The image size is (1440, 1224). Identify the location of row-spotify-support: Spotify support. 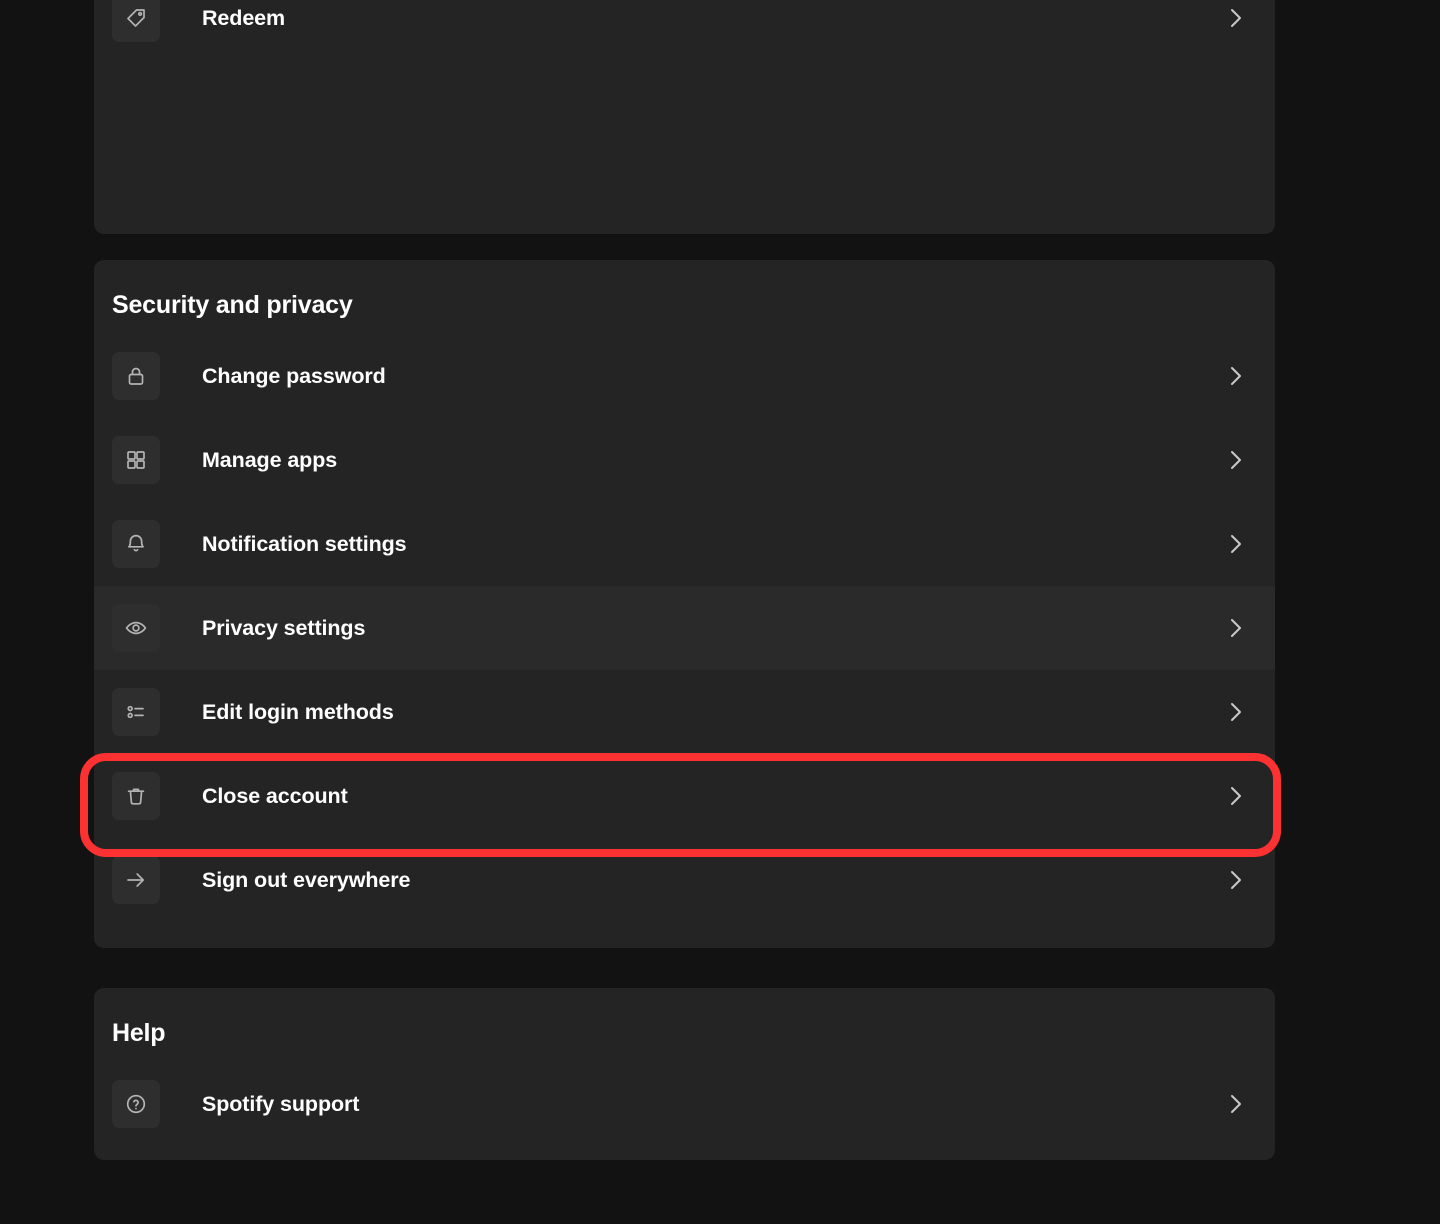
(684, 1104).